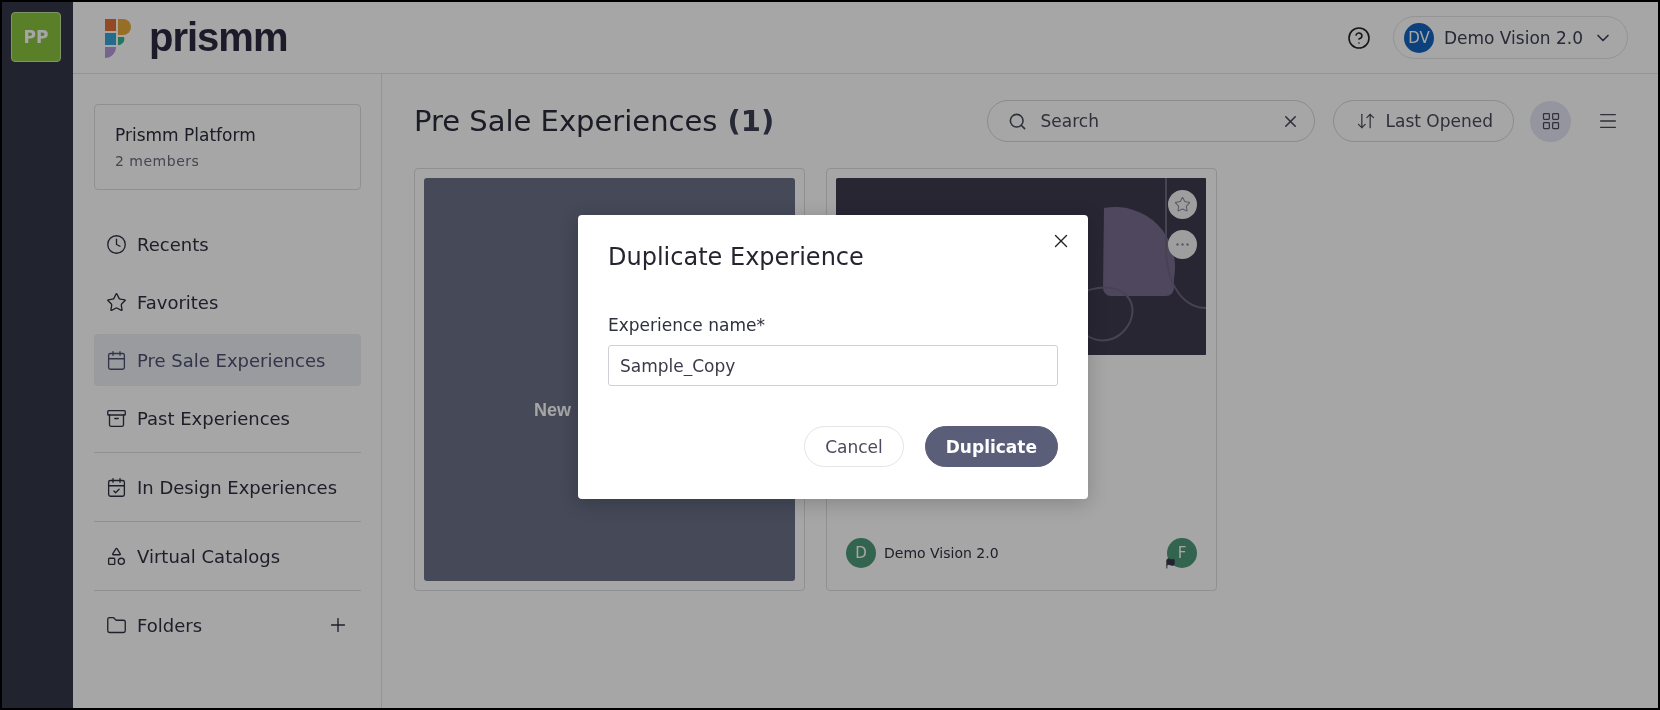  What do you see at coordinates (861, 553) in the screenshot?
I see `owner-avatar: D` at bounding box center [861, 553].